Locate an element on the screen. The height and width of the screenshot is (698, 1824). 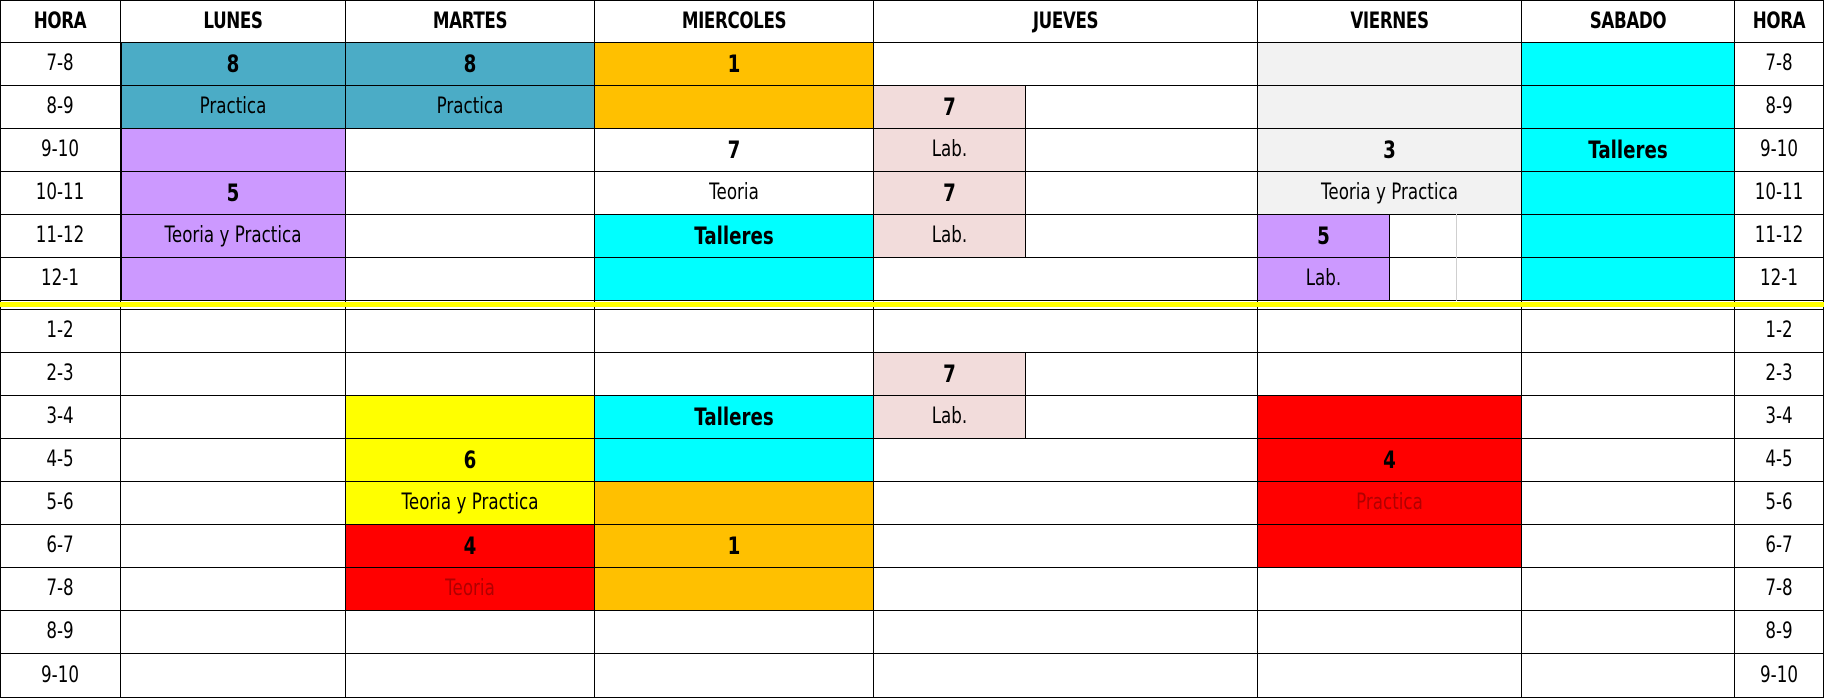
hour-label-right: 10-11 is located at coordinates (1779, 192).